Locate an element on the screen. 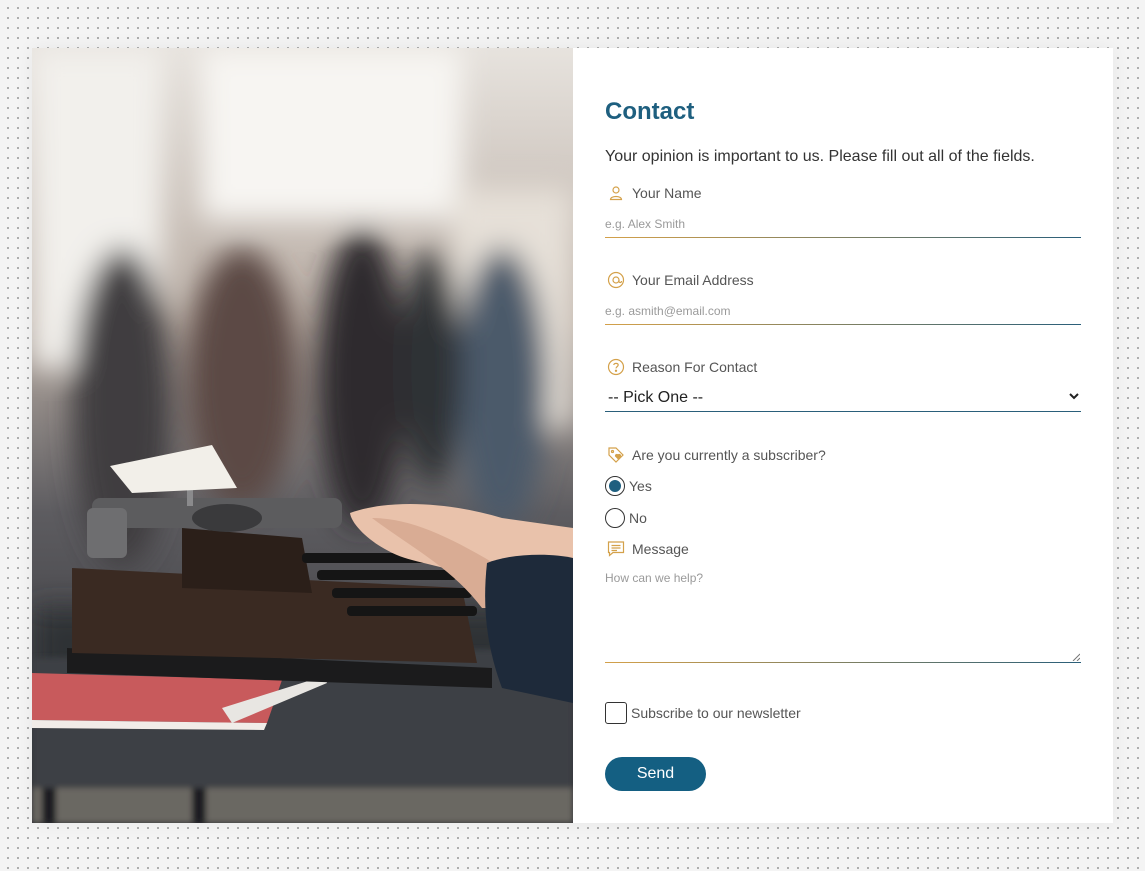 This screenshot has height=871, width=1145. subscriber-yes-radio is located at coordinates (615, 486).